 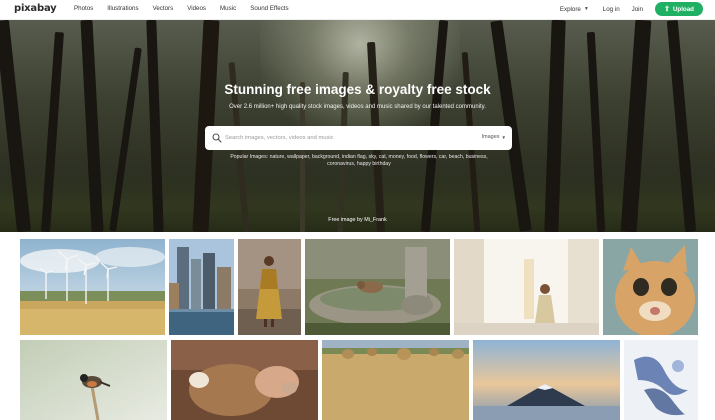 I want to click on nav-link-photos: Photos, so click(x=83, y=8).